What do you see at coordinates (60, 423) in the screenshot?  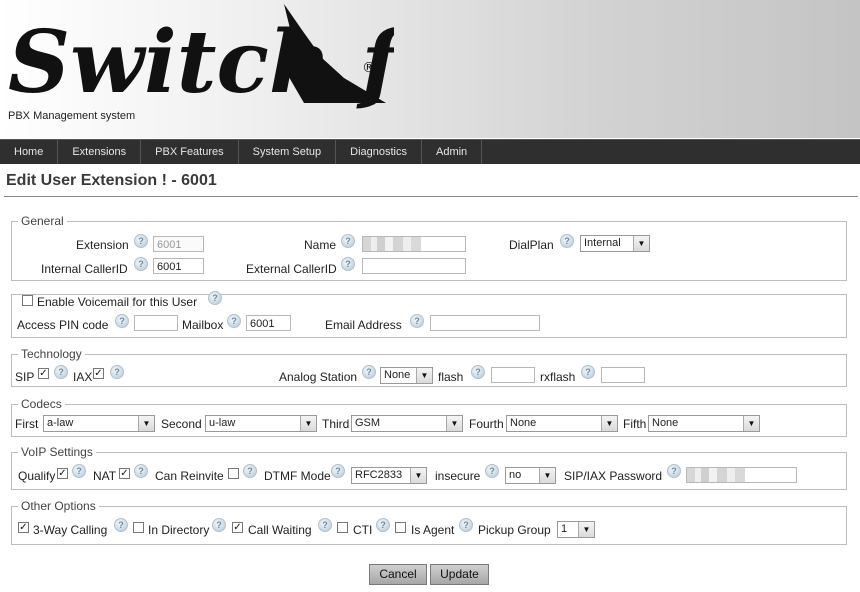 I see `codec-first-value: a-law` at bounding box center [60, 423].